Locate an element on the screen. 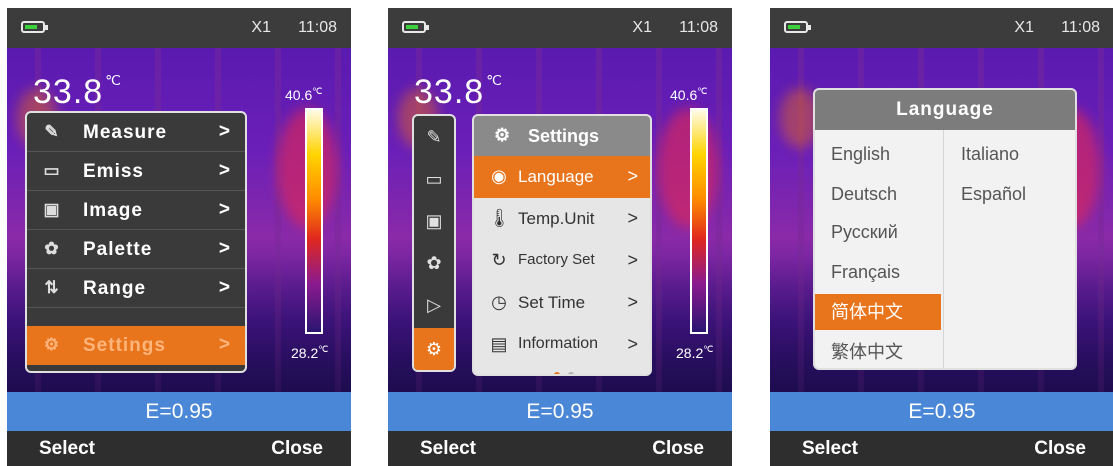  column-divider is located at coordinates (943, 249).